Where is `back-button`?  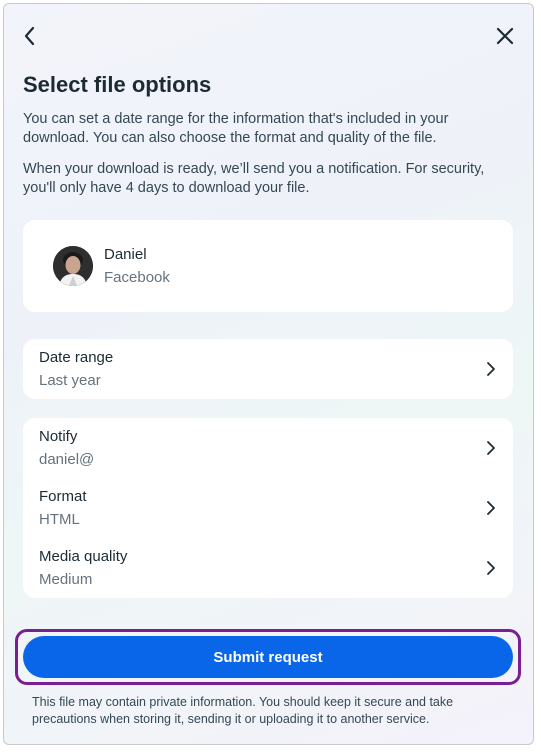
back-button is located at coordinates (30, 36).